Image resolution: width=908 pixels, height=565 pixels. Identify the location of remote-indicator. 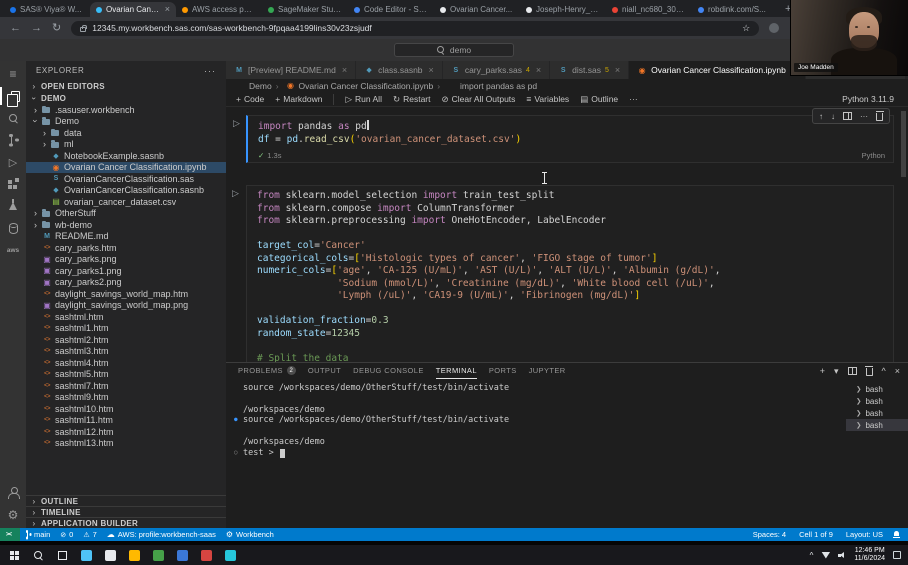
(10, 534).